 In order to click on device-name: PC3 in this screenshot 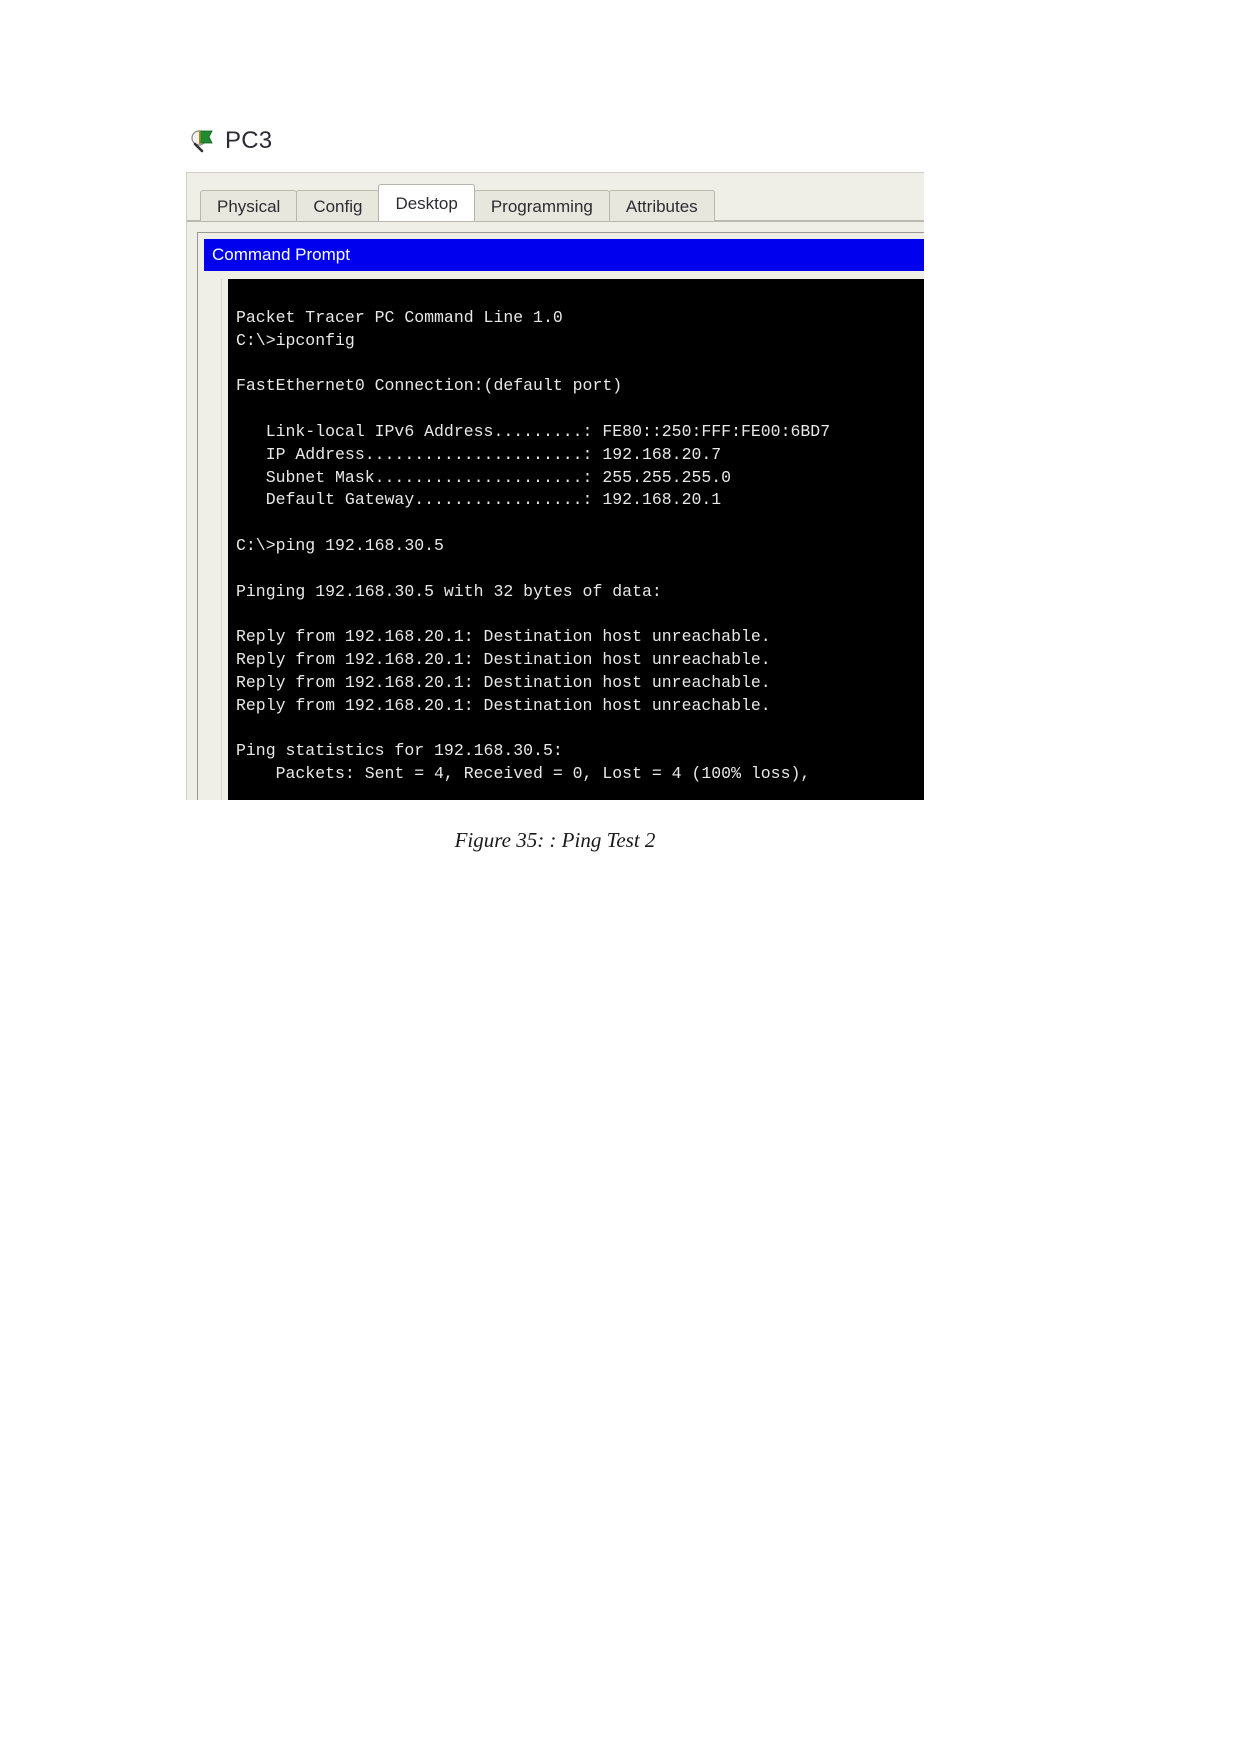, I will do `click(249, 140)`.